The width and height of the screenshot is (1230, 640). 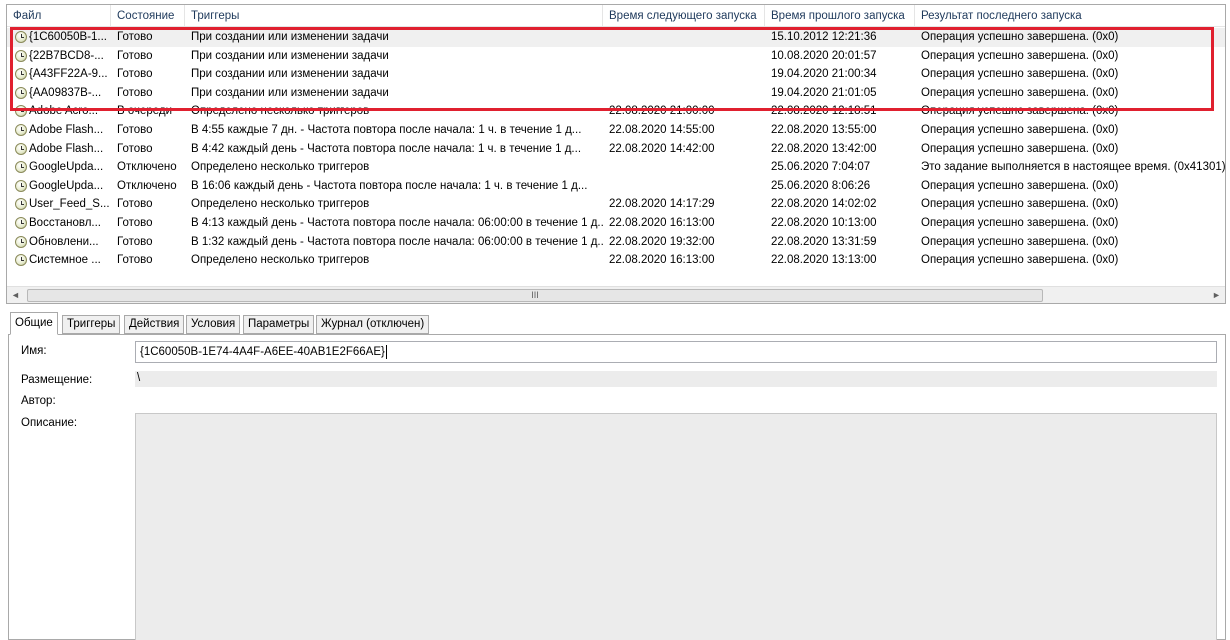 I want to click on name-label: Имя:, so click(x=34, y=351).